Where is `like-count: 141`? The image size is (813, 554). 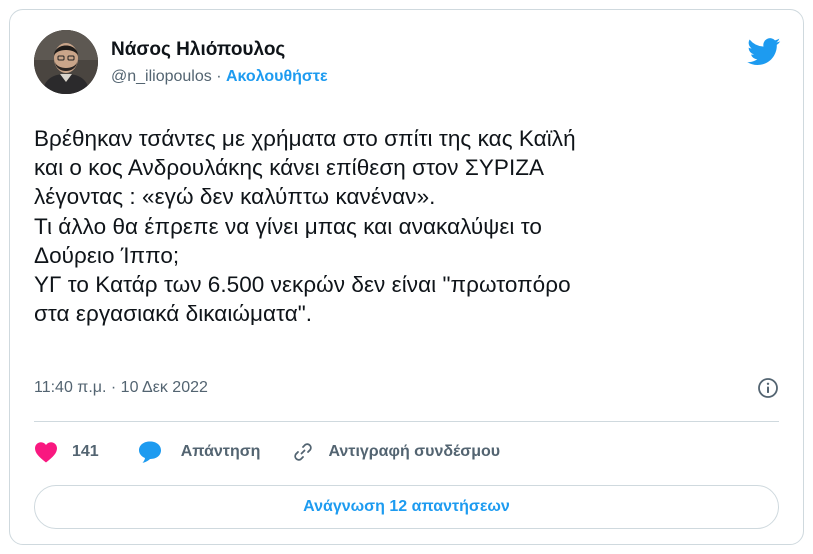
like-count: 141 is located at coordinates (85, 451).